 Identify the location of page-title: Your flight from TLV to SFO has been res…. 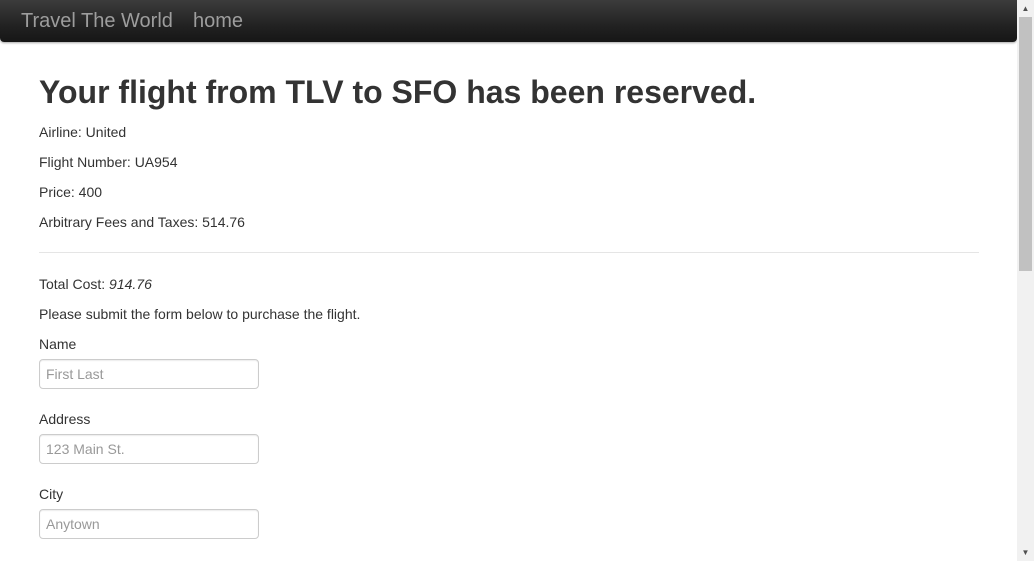
(398, 92).